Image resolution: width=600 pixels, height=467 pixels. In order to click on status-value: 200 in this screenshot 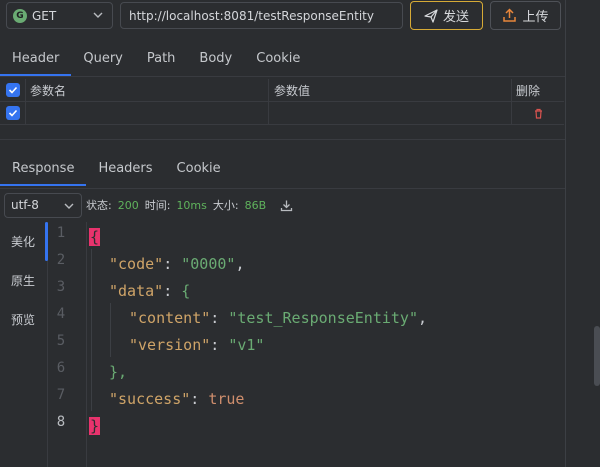, I will do `click(128, 205)`.